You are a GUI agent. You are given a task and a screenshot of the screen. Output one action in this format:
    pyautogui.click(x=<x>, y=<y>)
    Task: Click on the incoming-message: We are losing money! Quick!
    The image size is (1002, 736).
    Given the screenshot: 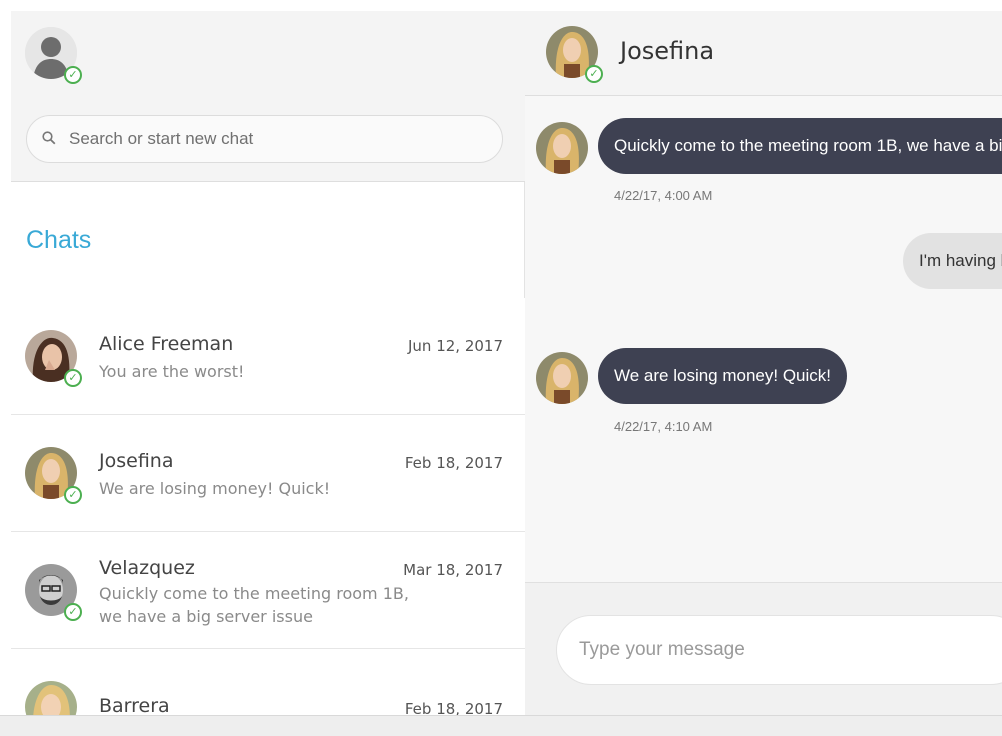 What is the action you would take?
    pyautogui.click(x=722, y=376)
    